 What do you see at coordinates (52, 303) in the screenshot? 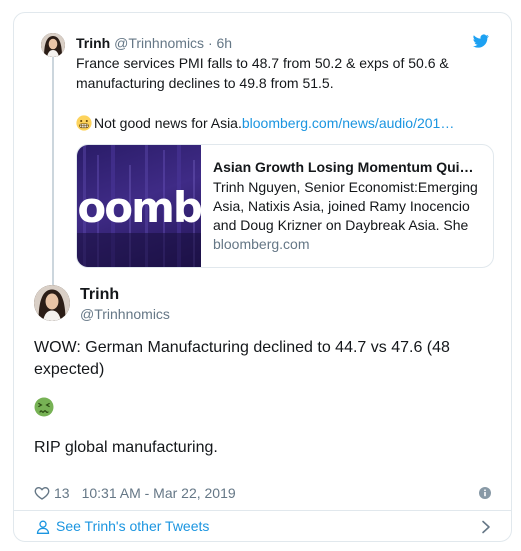
I see `author-avatar` at bounding box center [52, 303].